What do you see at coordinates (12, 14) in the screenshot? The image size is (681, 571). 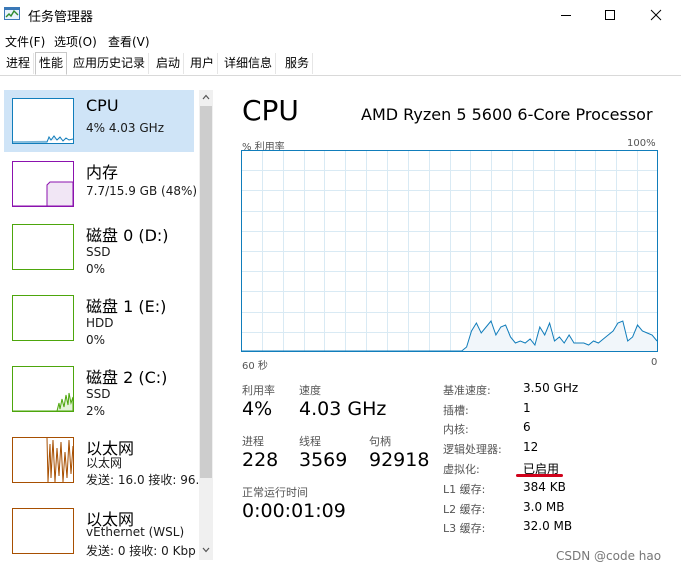 I see `task-manager-icon` at bounding box center [12, 14].